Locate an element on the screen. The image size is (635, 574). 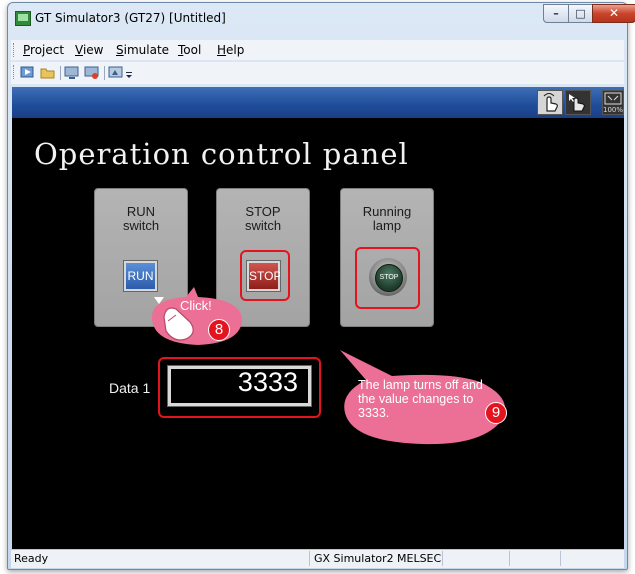
panel-title: Operation control panel is located at coordinates (221, 154).